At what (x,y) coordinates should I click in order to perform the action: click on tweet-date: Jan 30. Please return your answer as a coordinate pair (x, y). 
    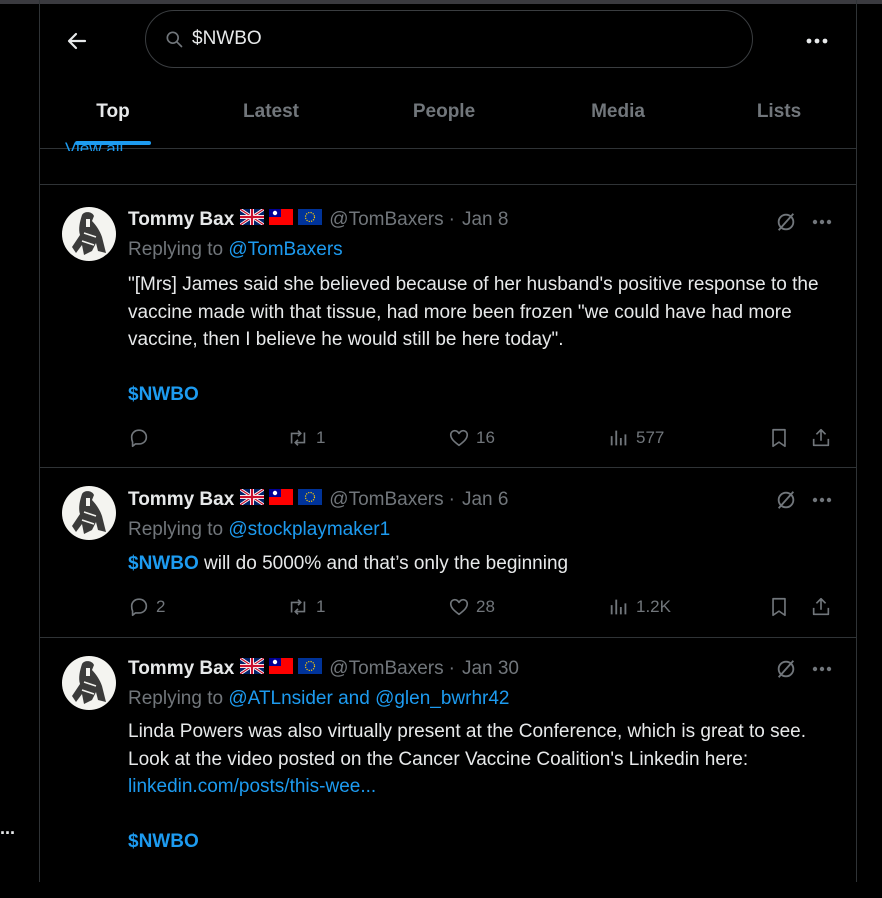
    Looking at the image, I should click on (490, 669).